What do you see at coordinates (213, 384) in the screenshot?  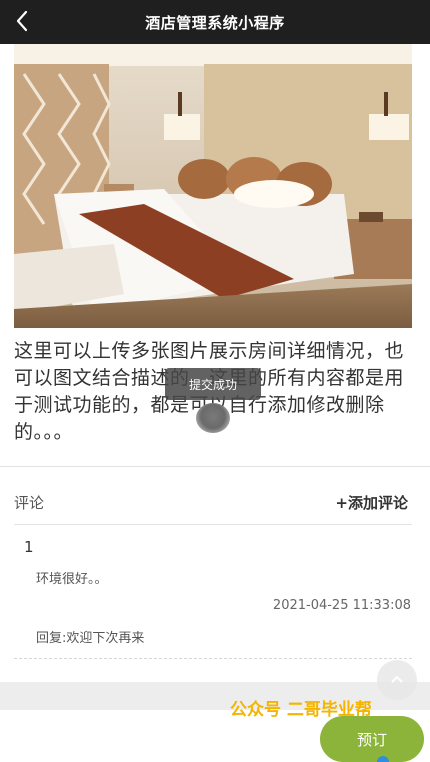 I see `toast-message: 提交成功` at bounding box center [213, 384].